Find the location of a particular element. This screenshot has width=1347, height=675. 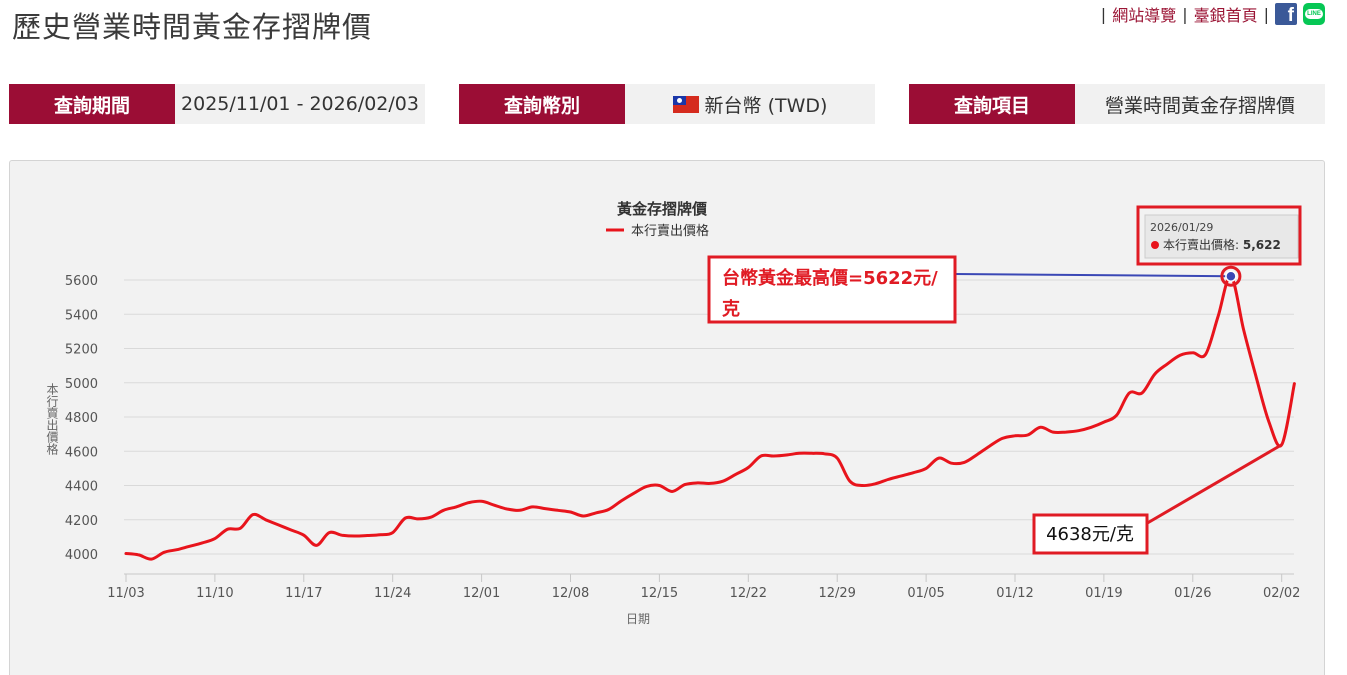

y-tick-label: 4400 is located at coordinates (81, 487).